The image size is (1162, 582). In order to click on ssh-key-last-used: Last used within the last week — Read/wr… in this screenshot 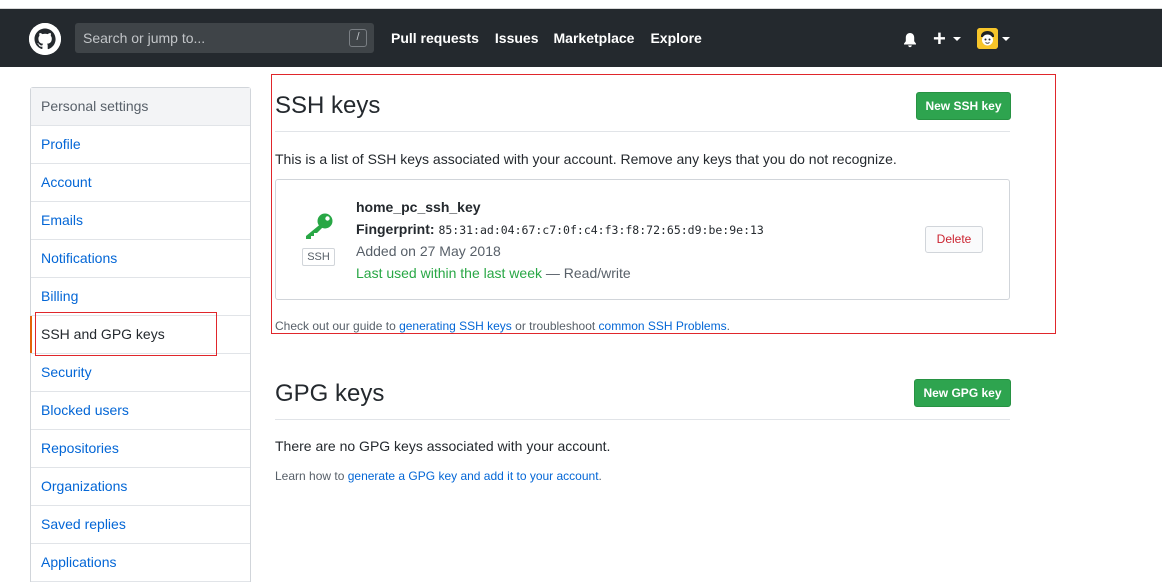, I will do `click(493, 273)`.